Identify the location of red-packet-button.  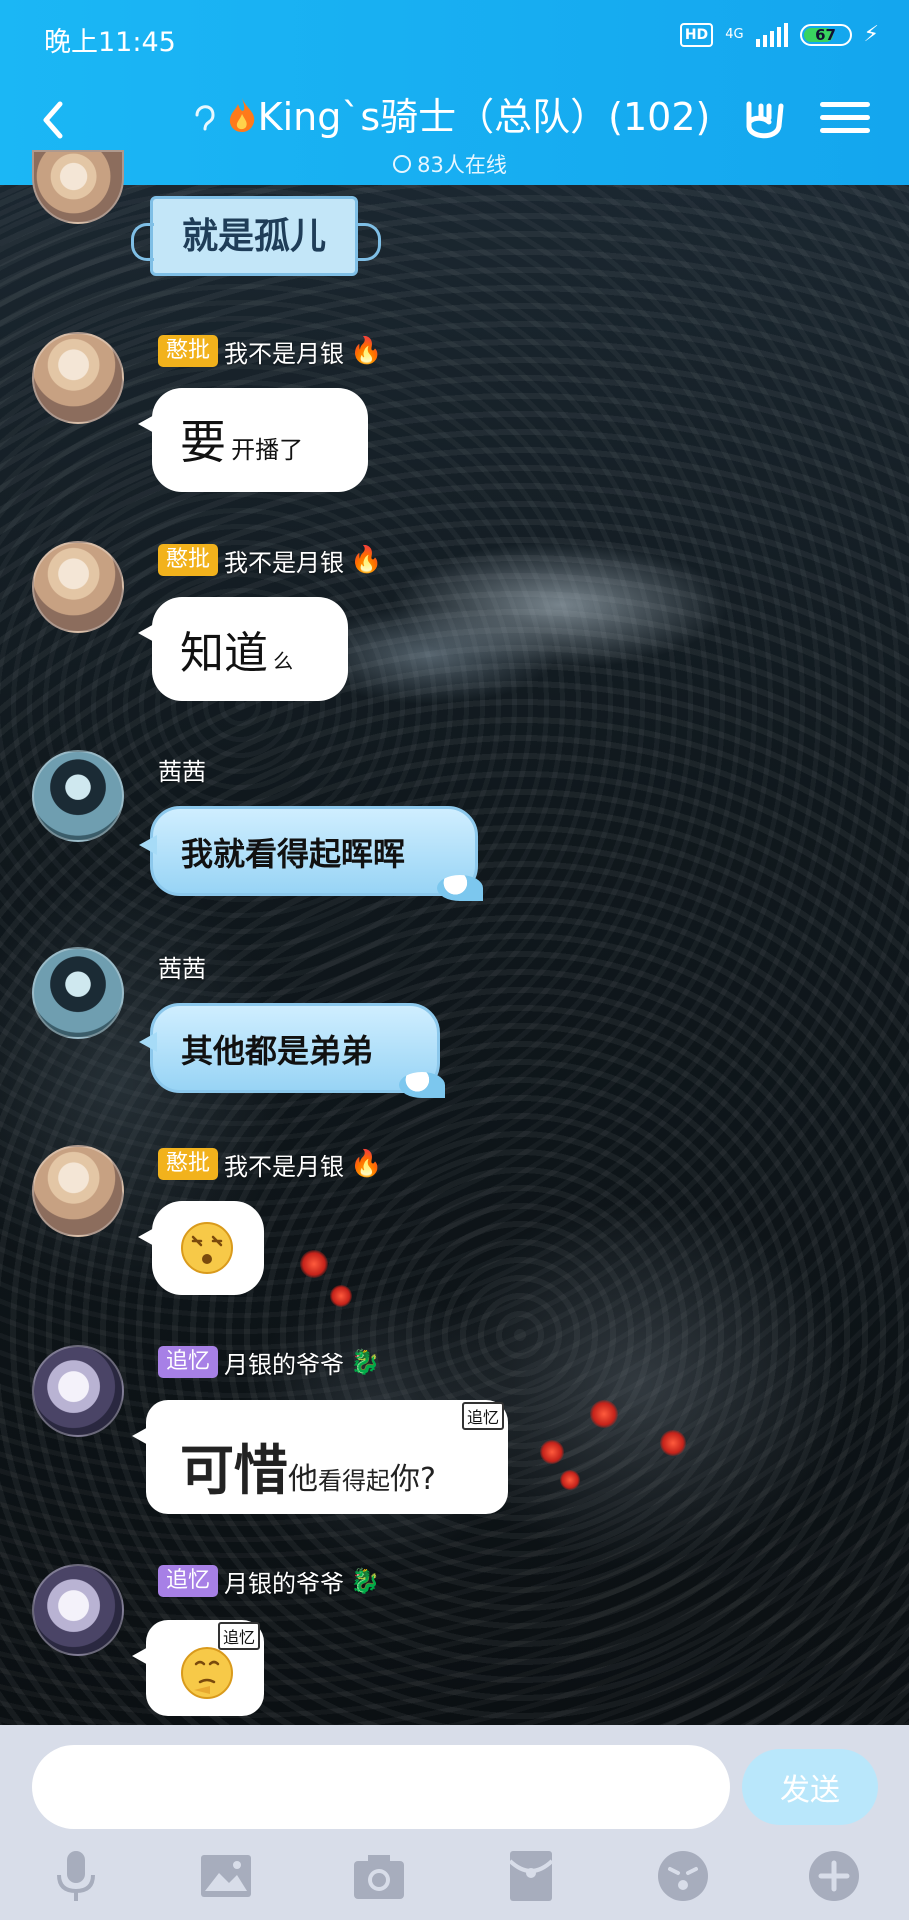
(531, 1876).